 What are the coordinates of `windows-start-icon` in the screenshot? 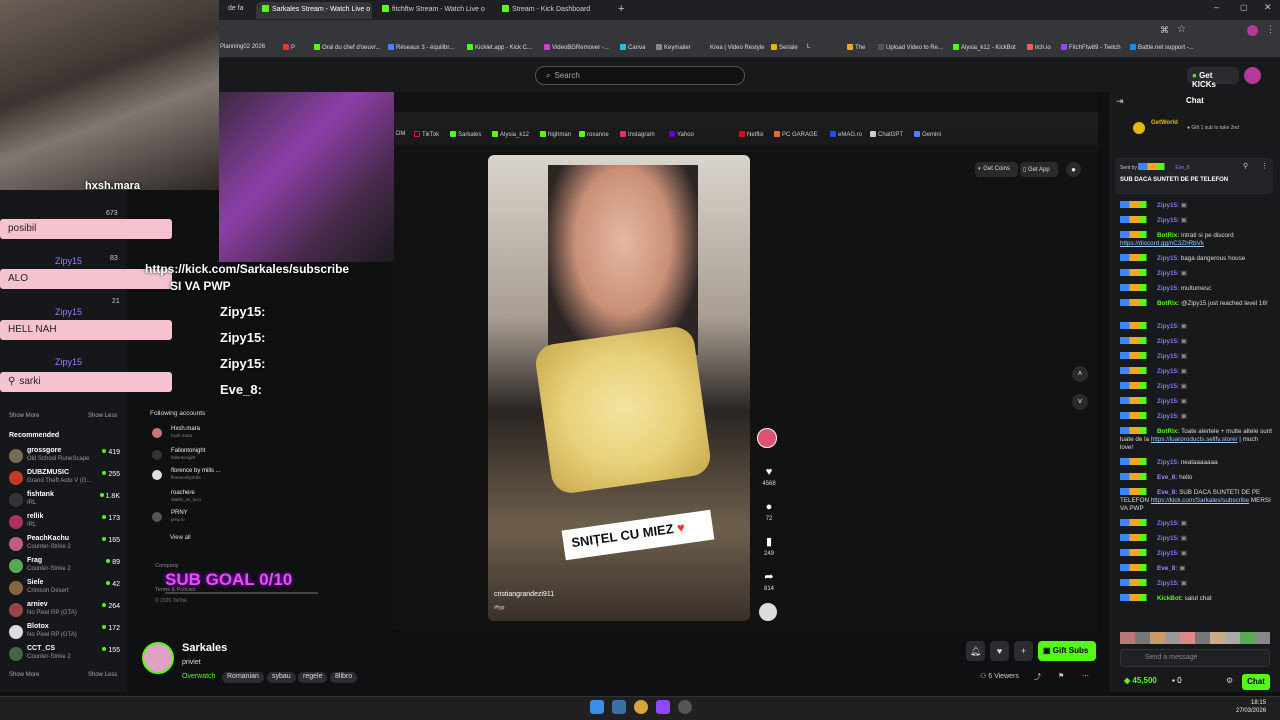 It's located at (597, 707).